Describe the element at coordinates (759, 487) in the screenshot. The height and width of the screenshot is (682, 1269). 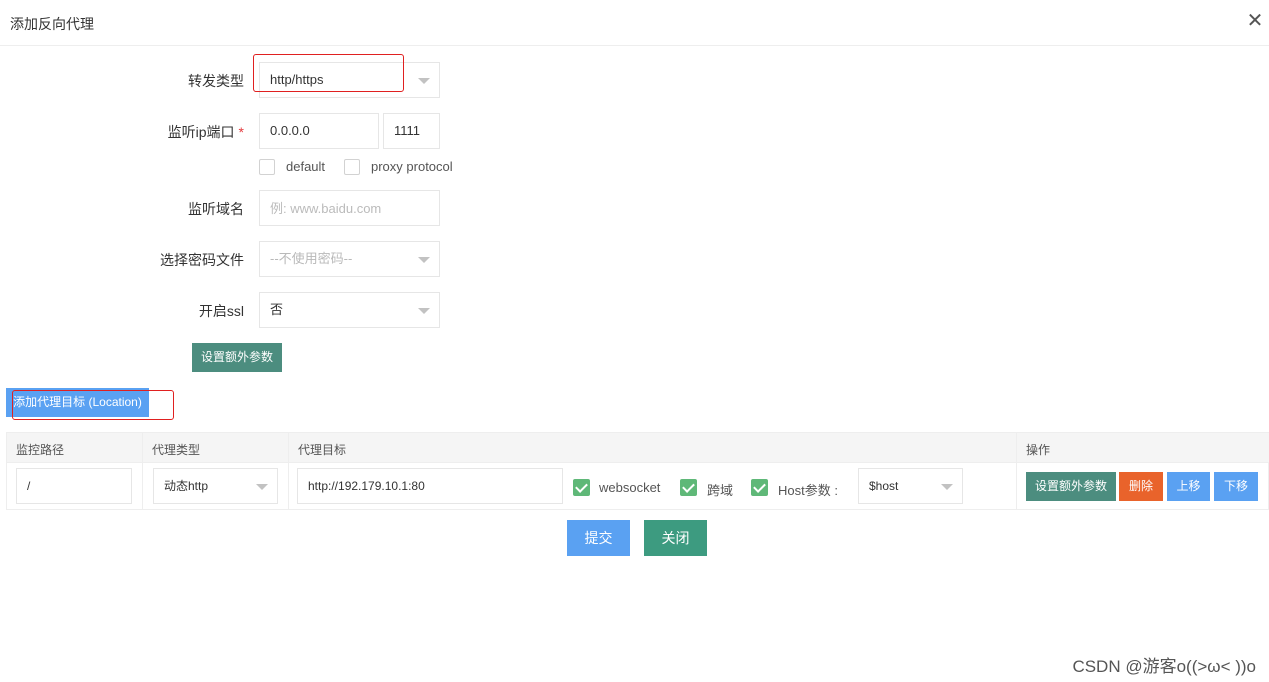
I see `host-param-checkbox` at that location.